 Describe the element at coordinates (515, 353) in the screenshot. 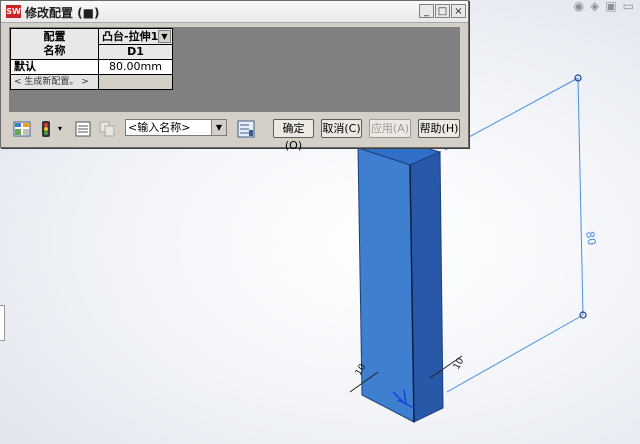

I see `extension-line-bottom` at that location.